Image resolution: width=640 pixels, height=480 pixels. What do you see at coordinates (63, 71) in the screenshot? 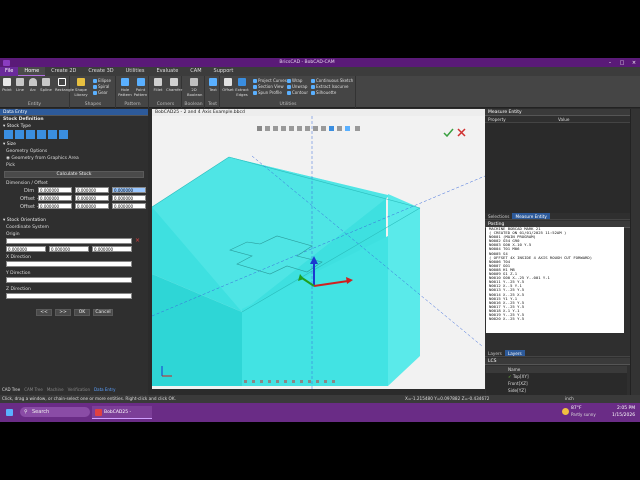
I see `tab-create-2d: Create 2D` at bounding box center [63, 71].